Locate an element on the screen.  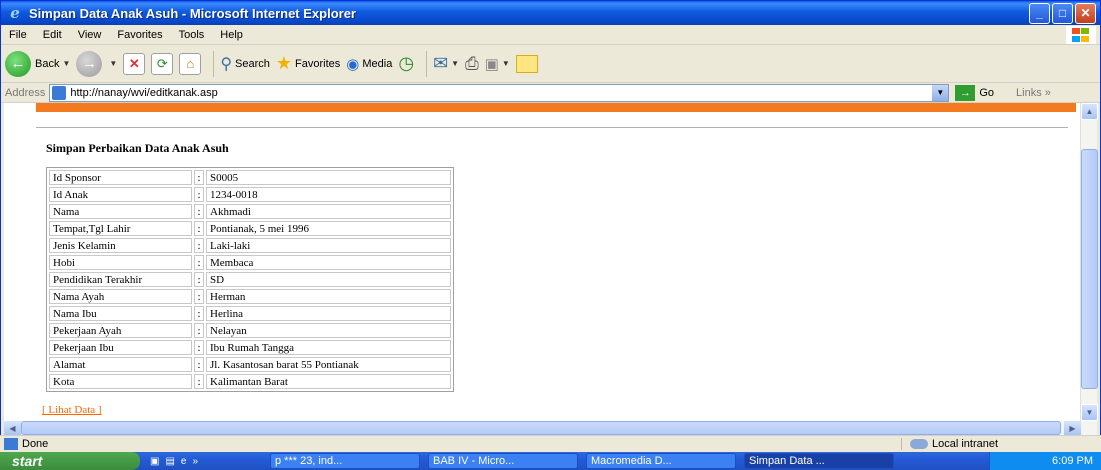
address-input: http://nanay/wvi/editkanak.asp ▼ is located at coordinates (499, 92).